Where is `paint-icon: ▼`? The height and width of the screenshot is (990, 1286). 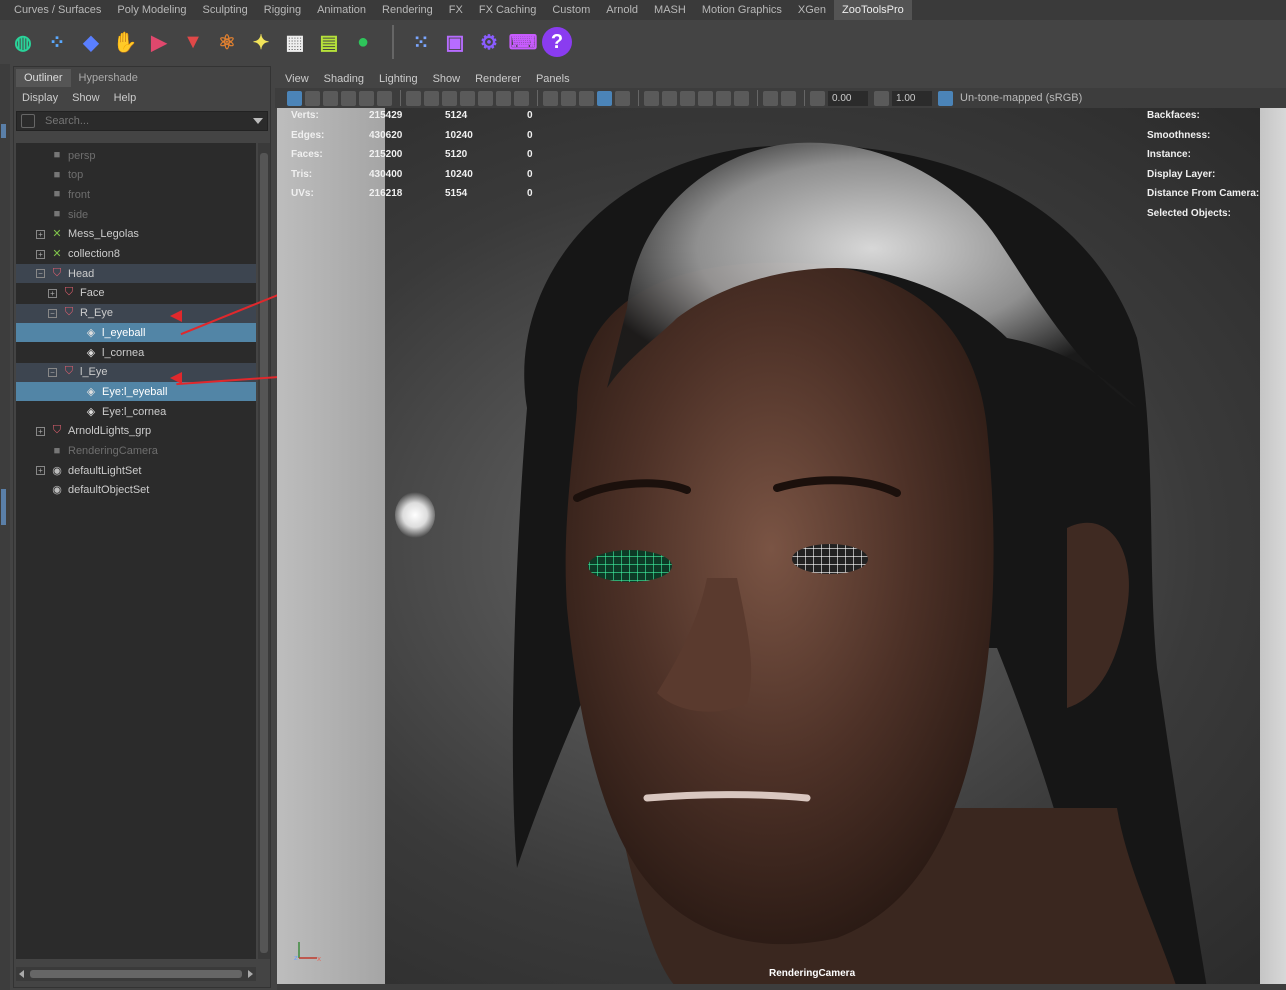
paint-icon: ▼ is located at coordinates (193, 42).